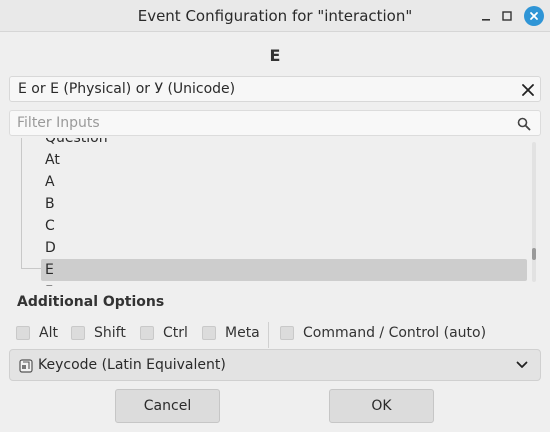 This screenshot has height=432, width=550. Describe the element at coordinates (37, 333) in the screenshot. I see `alt-checkbox: Alt` at that location.